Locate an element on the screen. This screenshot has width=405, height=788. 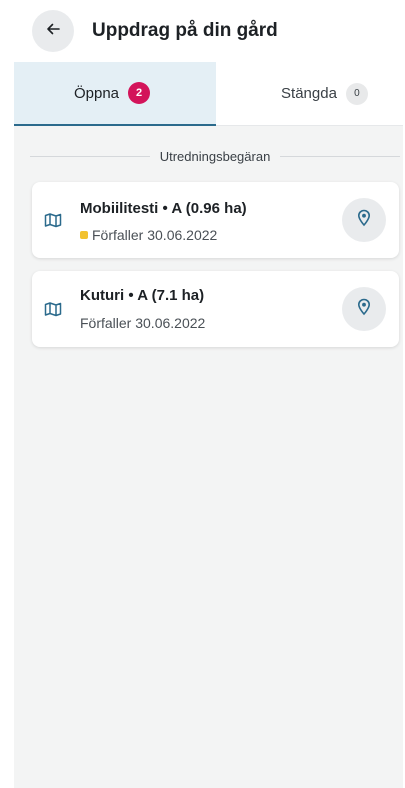
divider-line-left is located at coordinates (90, 156).